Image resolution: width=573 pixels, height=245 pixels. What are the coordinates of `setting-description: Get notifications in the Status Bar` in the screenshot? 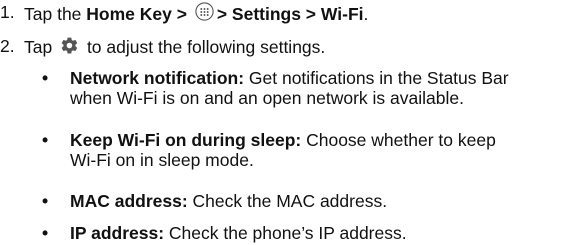 It's located at (376, 78).